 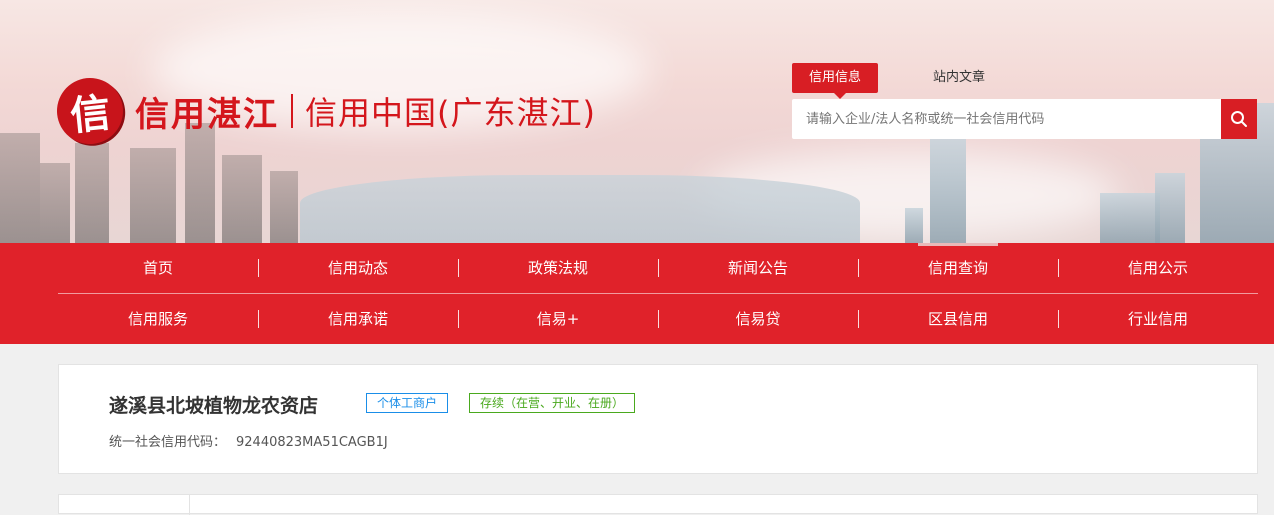 I want to click on logo-seal: 信, so click(x=90, y=111).